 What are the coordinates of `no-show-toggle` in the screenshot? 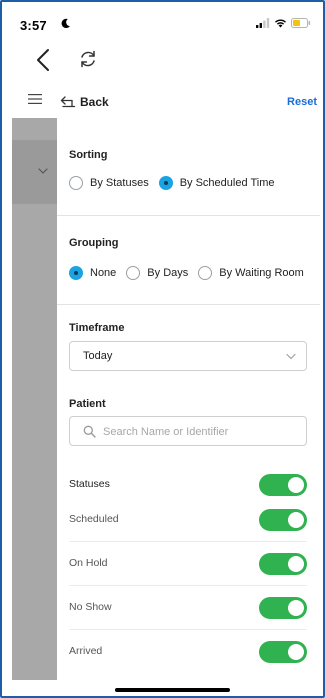 It's located at (283, 608).